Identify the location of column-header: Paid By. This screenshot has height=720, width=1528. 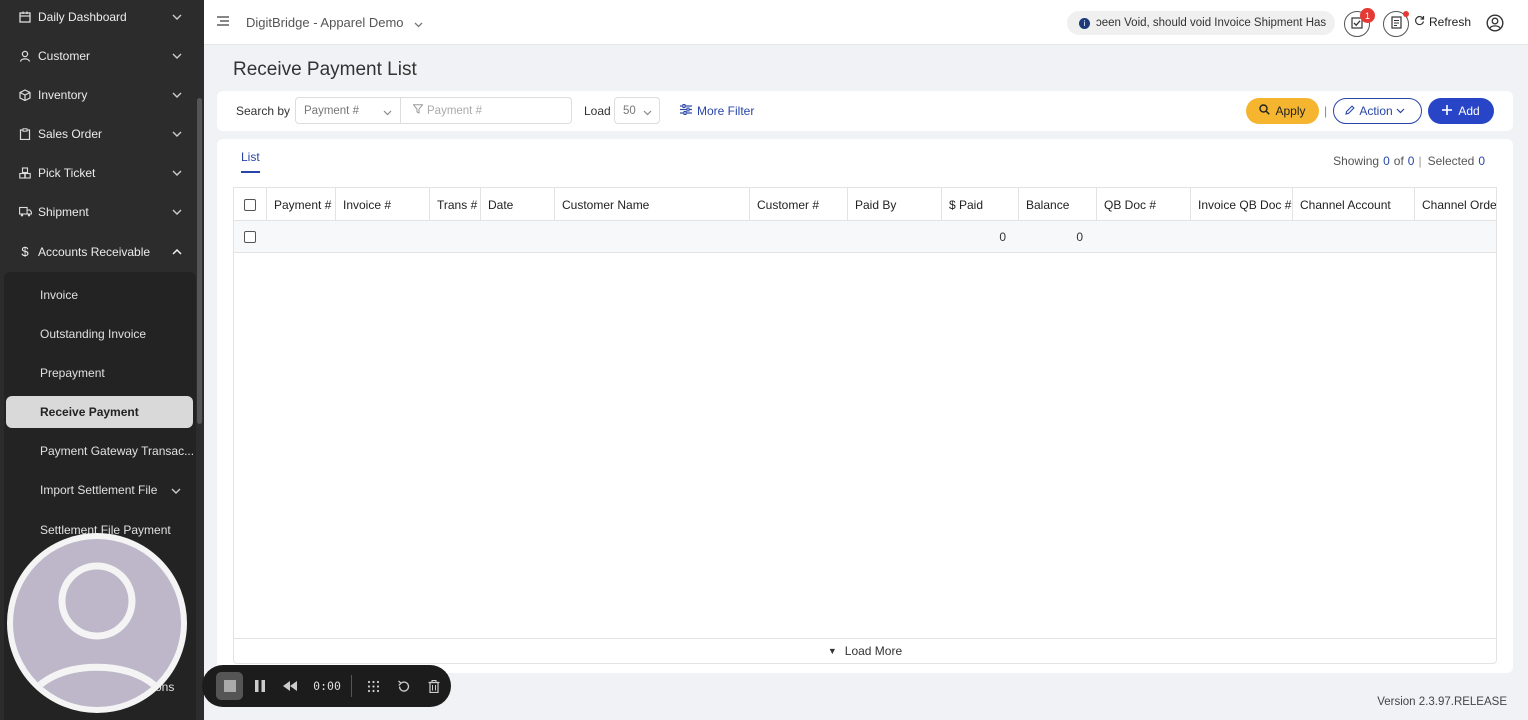
(895, 204).